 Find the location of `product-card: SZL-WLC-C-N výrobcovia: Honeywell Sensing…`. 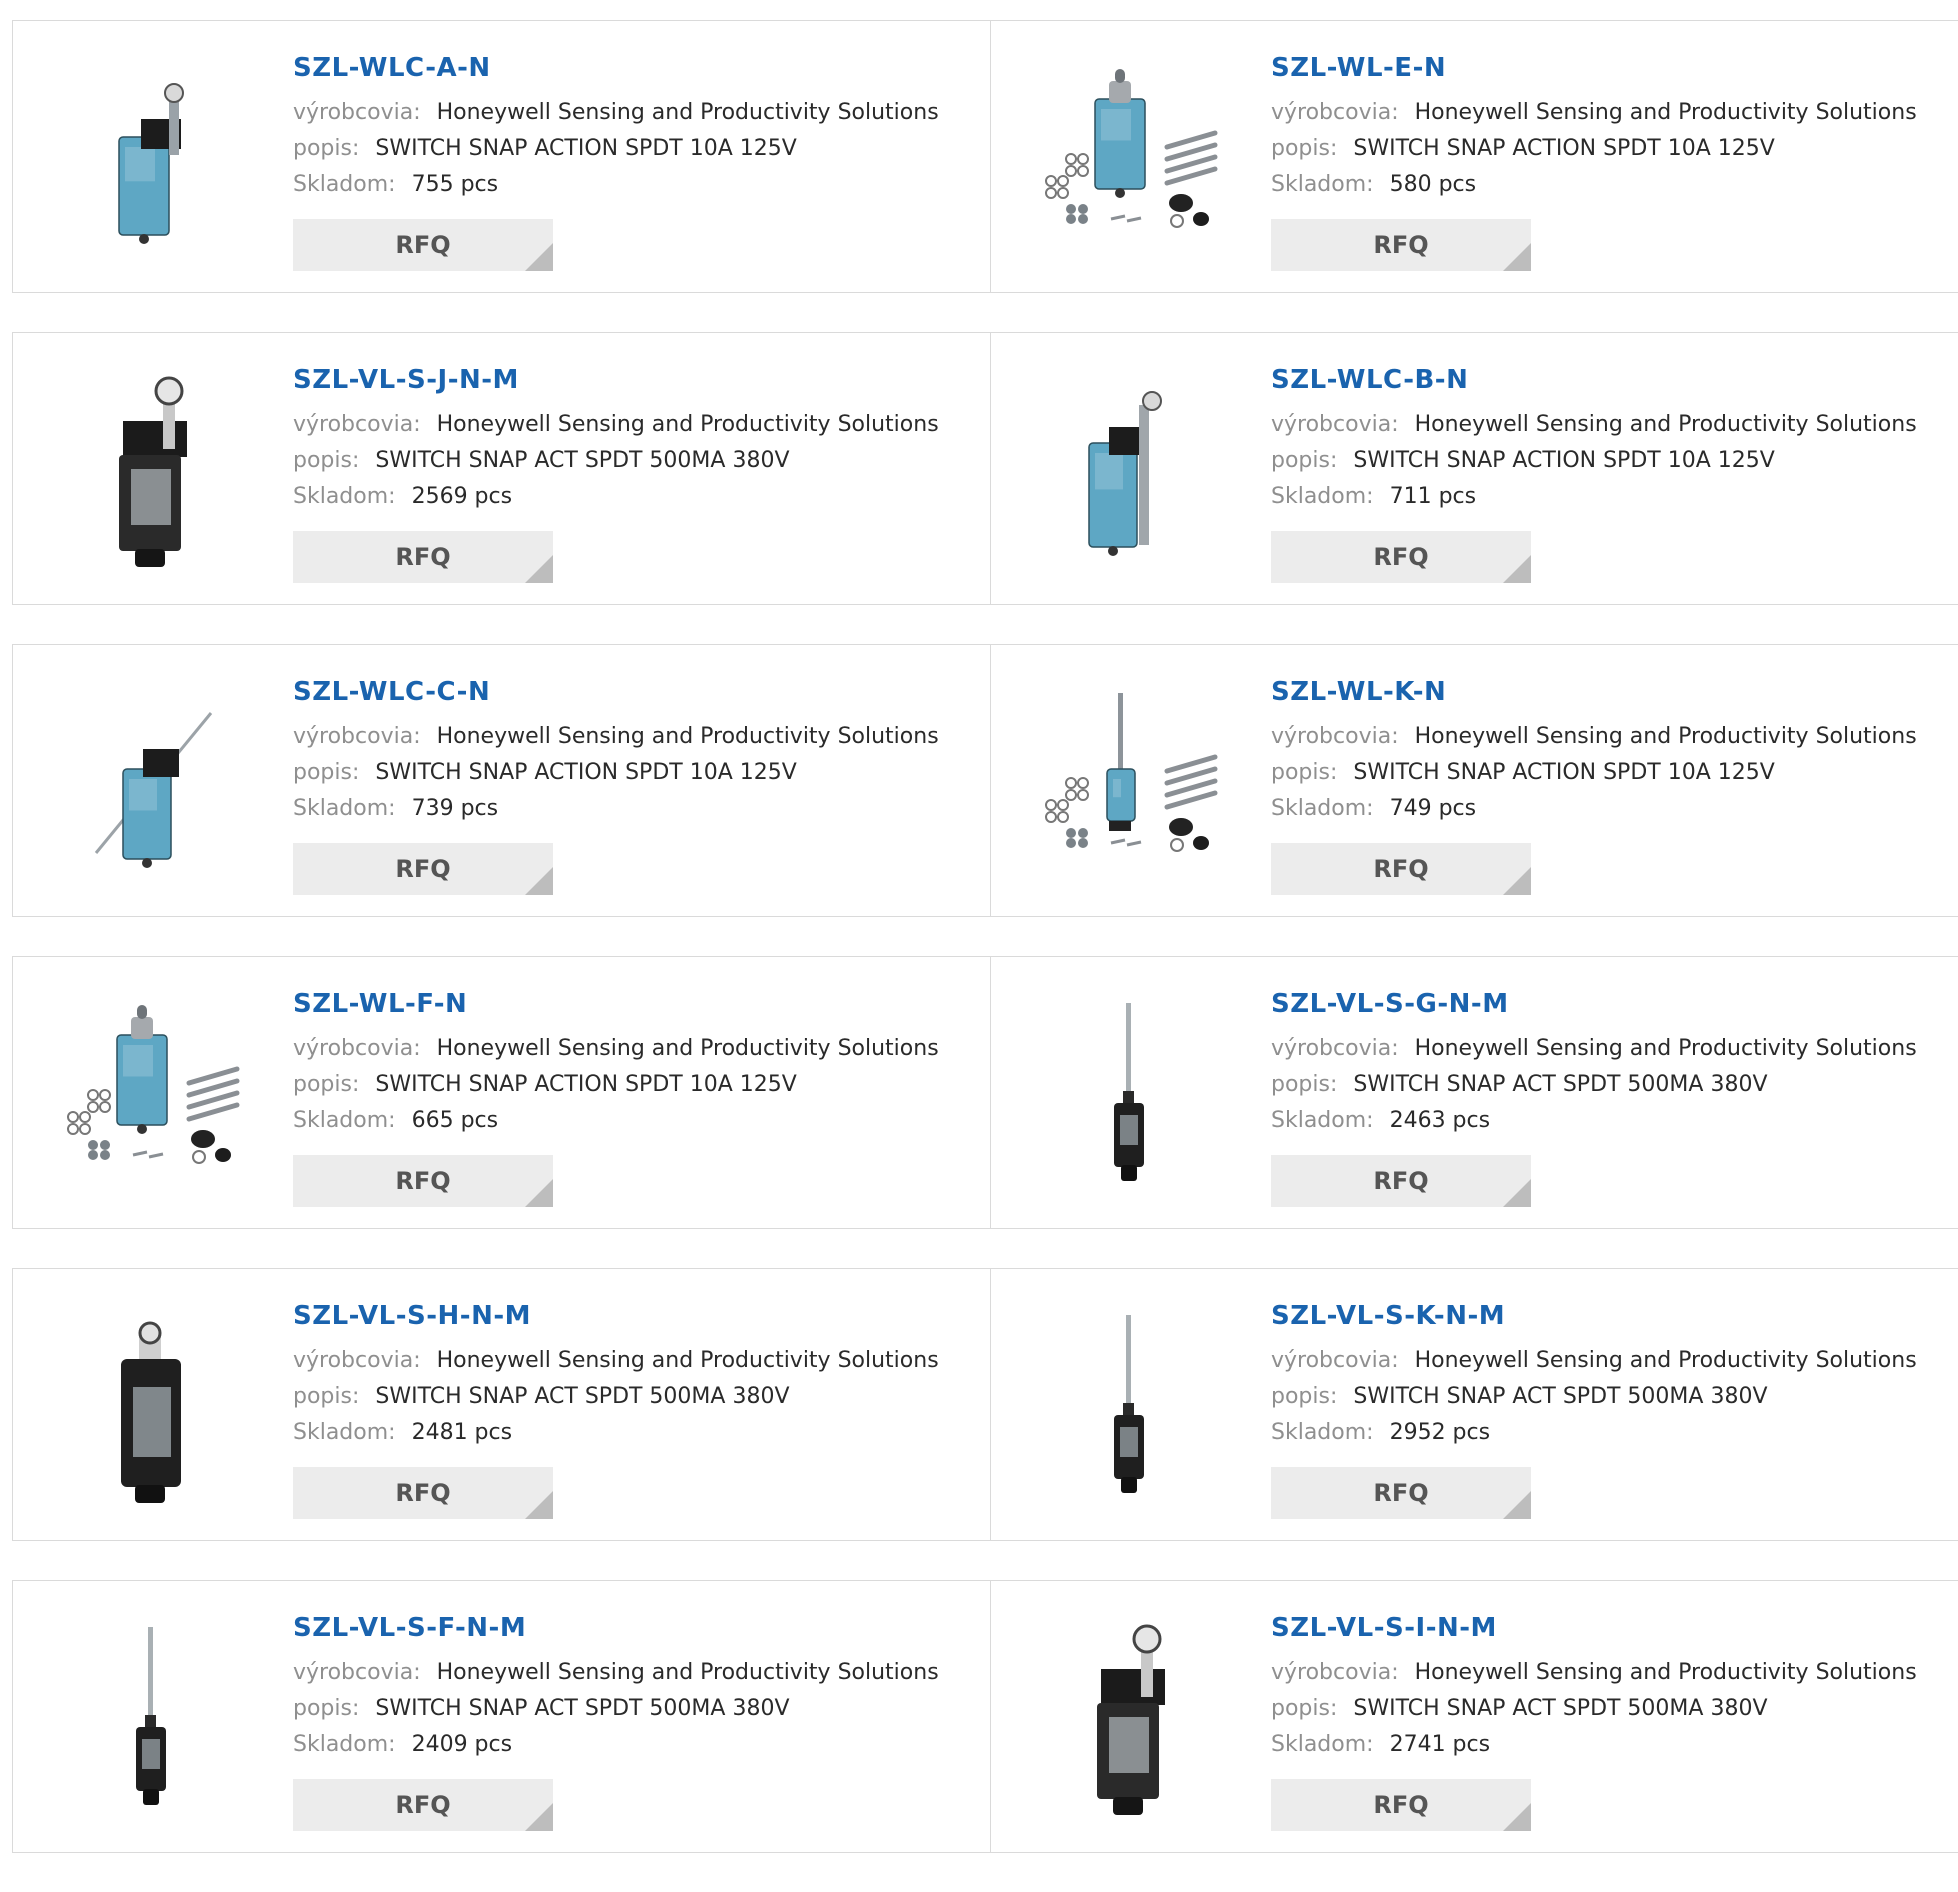

product-card: SZL-WLC-C-N výrobcovia: Honeywell Sensing… is located at coordinates (502, 780).